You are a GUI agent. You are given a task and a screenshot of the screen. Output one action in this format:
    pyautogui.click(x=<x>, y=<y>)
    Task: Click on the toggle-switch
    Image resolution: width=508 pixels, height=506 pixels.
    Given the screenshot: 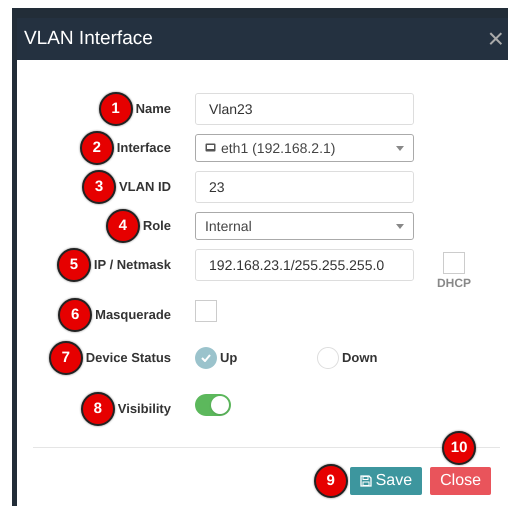 What is the action you would take?
    pyautogui.click(x=213, y=405)
    